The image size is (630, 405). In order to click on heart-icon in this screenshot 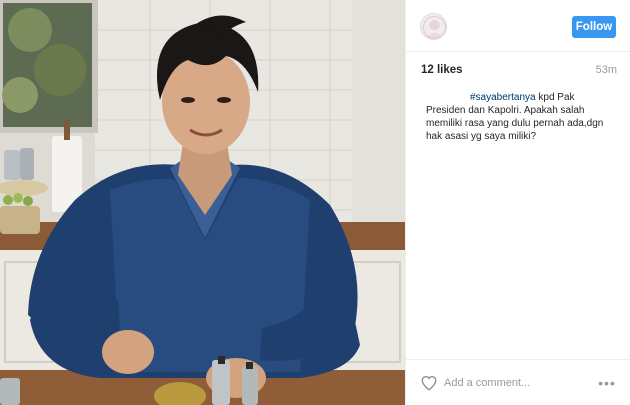, I will do `click(429, 383)`.